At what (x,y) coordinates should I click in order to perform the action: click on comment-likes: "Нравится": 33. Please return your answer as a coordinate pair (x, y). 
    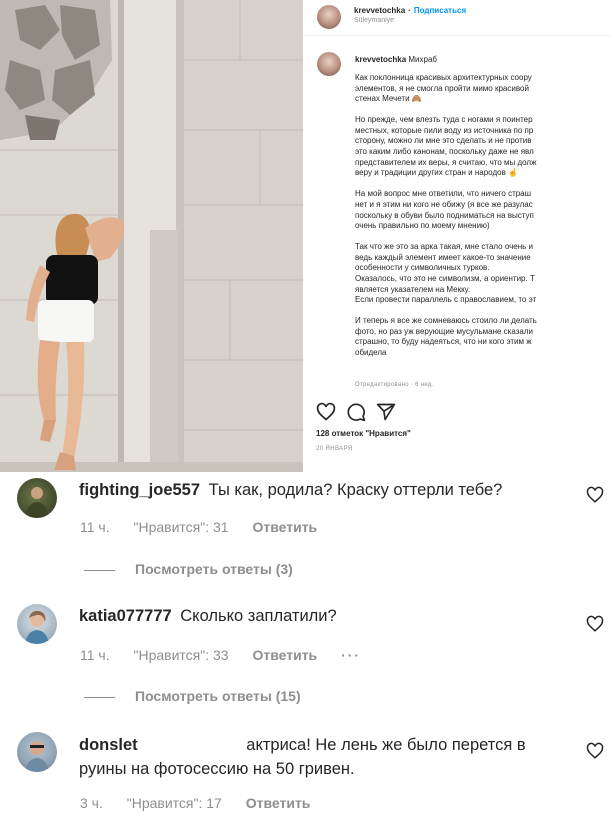
    Looking at the image, I should click on (181, 655).